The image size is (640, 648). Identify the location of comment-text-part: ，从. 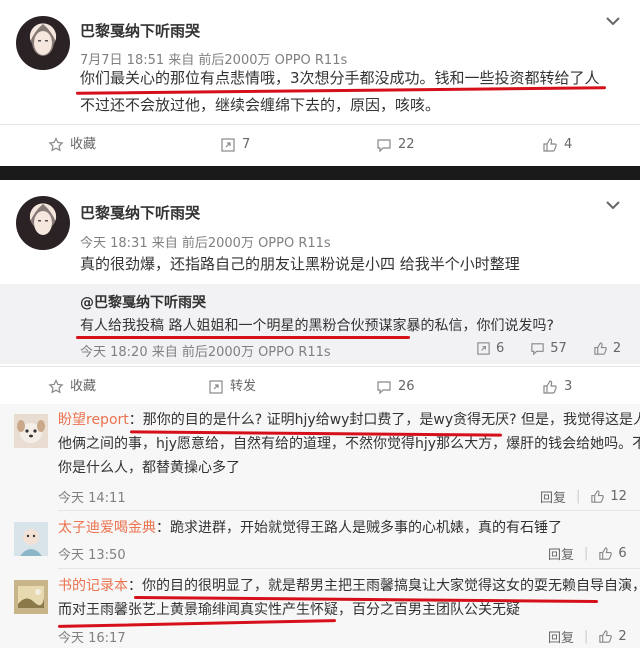
(636, 586).